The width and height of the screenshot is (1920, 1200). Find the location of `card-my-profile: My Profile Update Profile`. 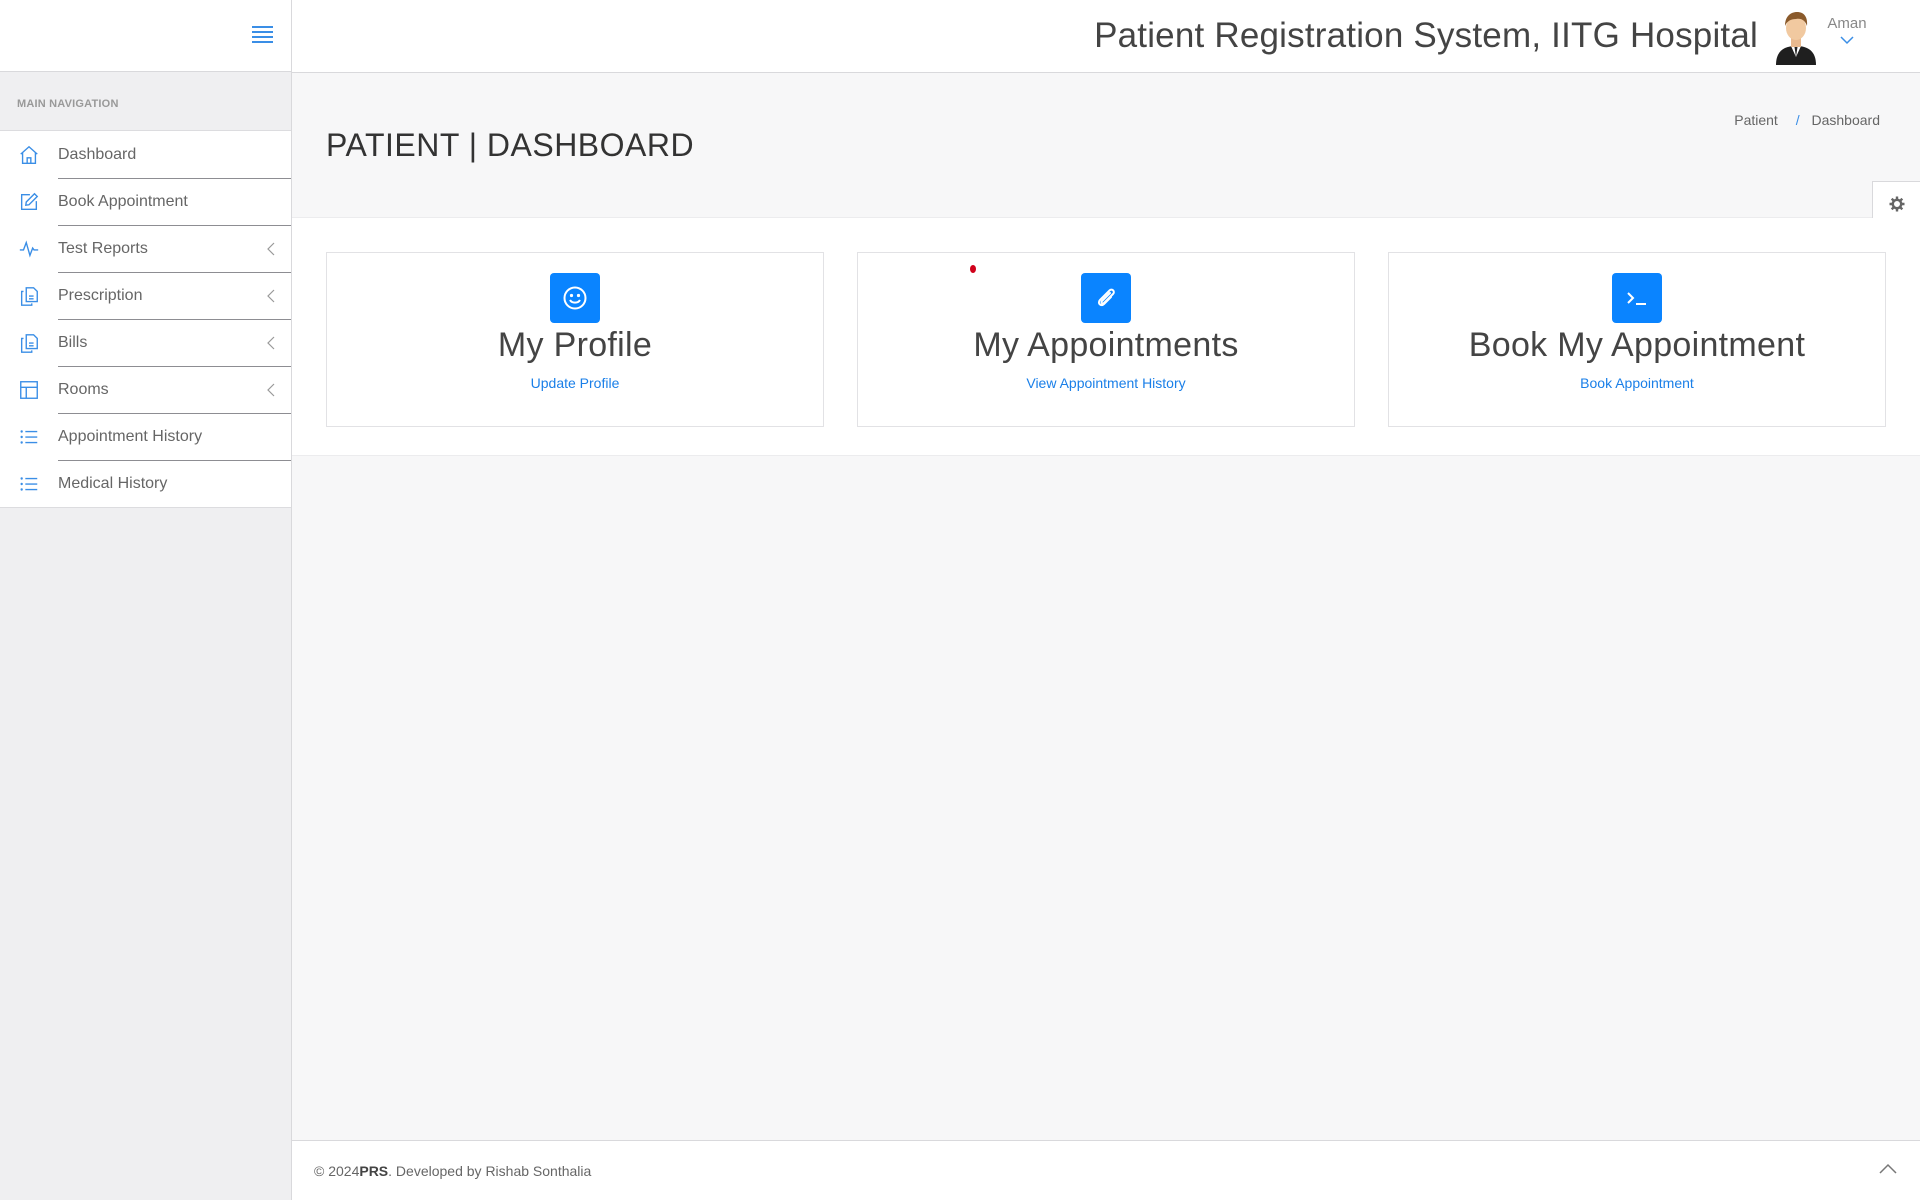

card-my-profile: My Profile Update Profile is located at coordinates (575, 339).